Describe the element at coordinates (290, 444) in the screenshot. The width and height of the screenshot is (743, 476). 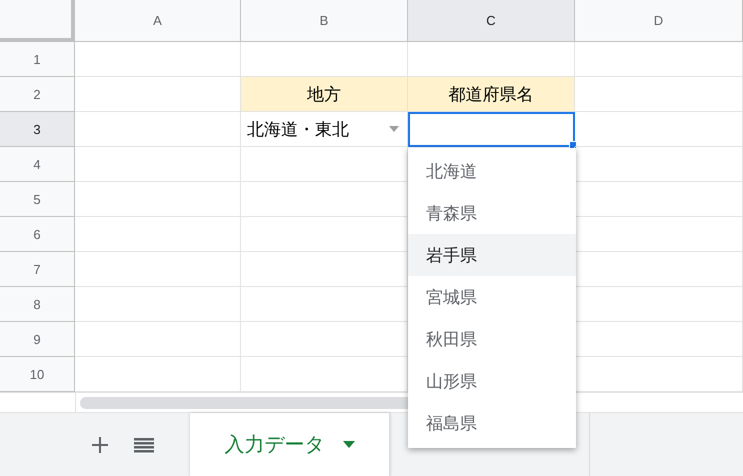
I see `sheet-tab: 入力データ` at that location.